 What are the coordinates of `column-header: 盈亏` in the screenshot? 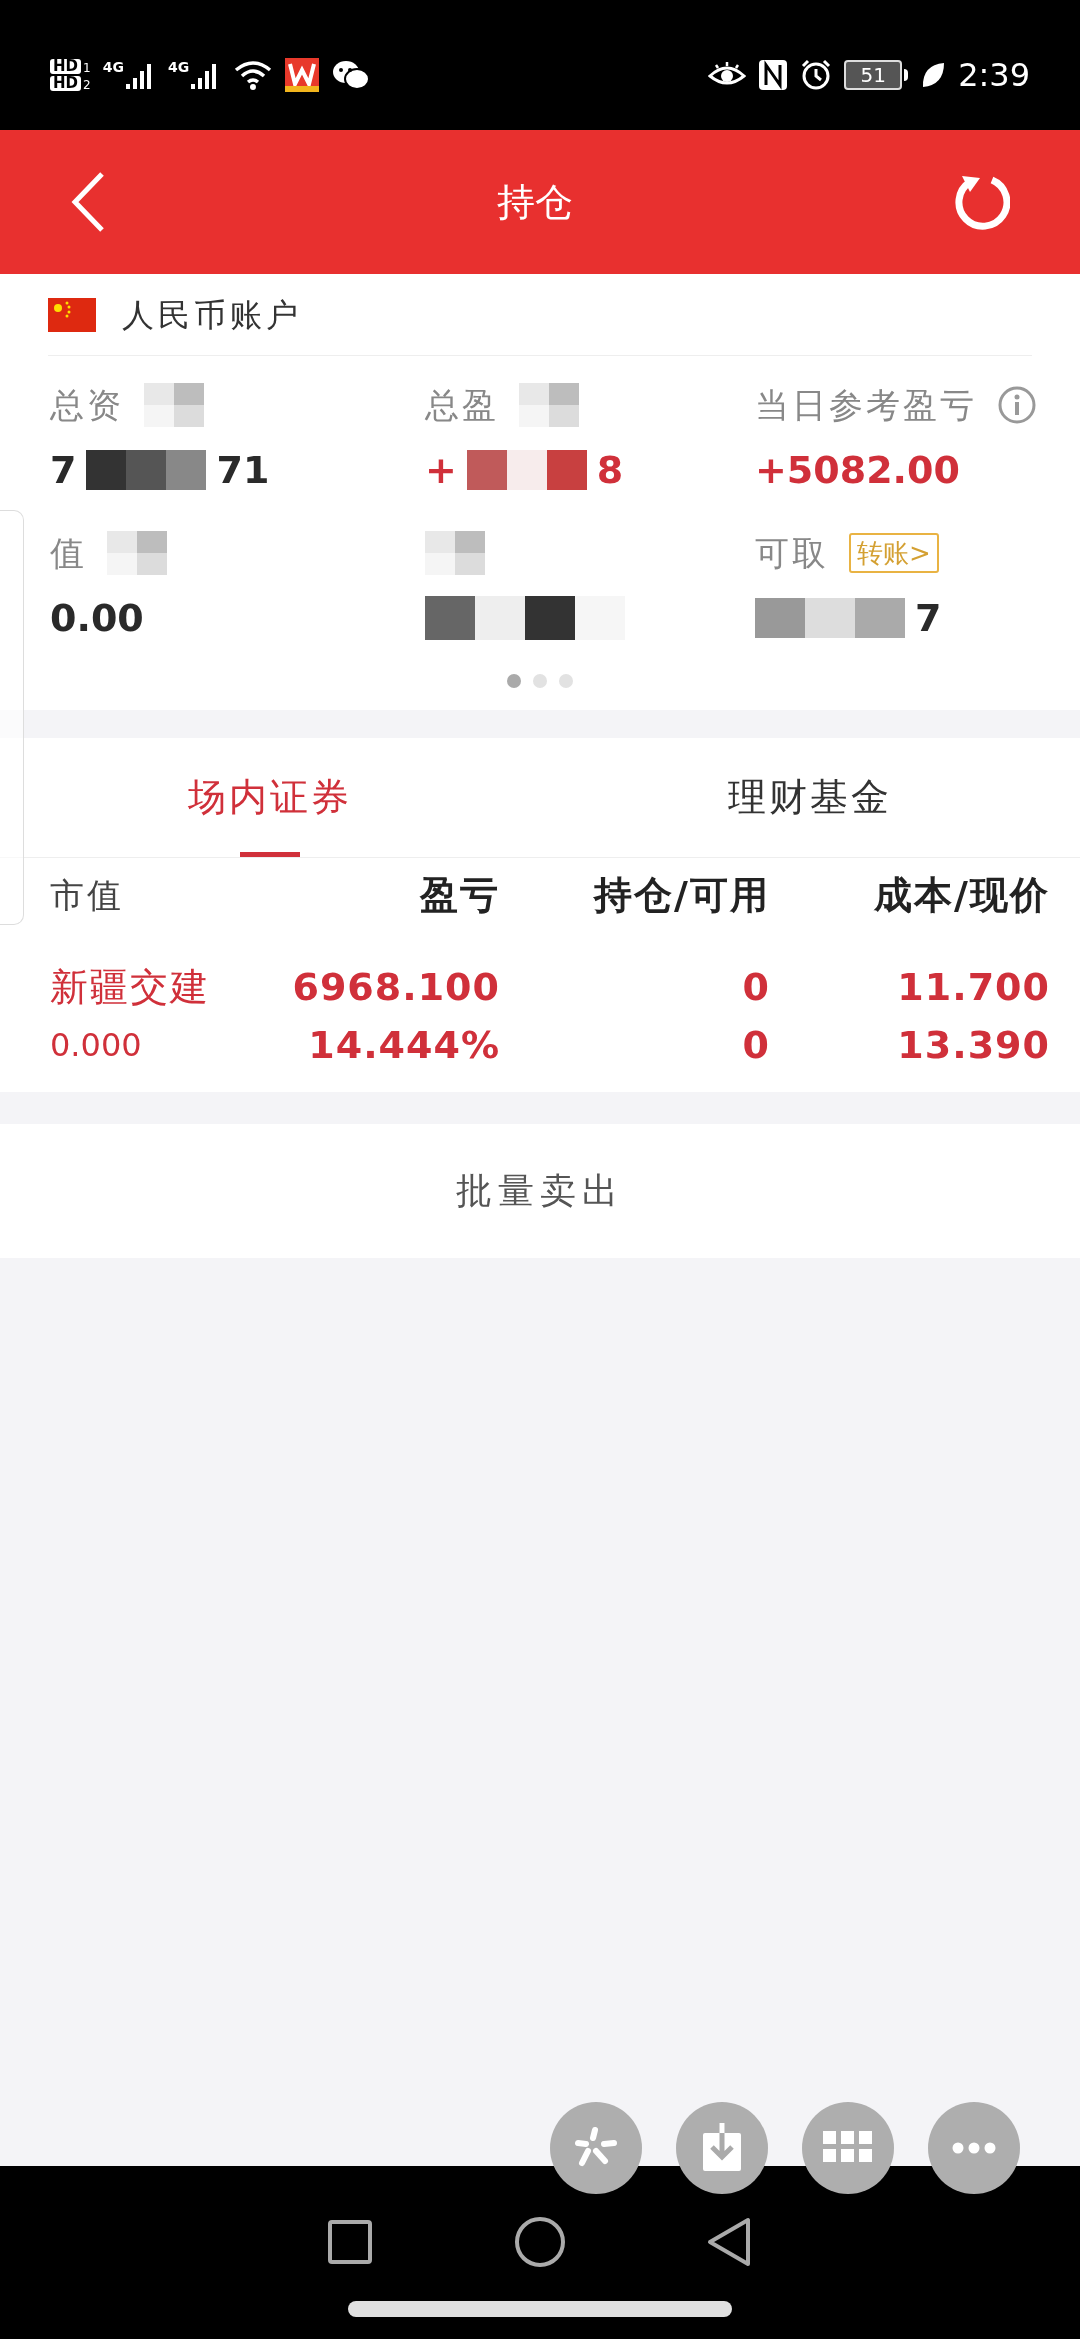 It's located at (460, 895).